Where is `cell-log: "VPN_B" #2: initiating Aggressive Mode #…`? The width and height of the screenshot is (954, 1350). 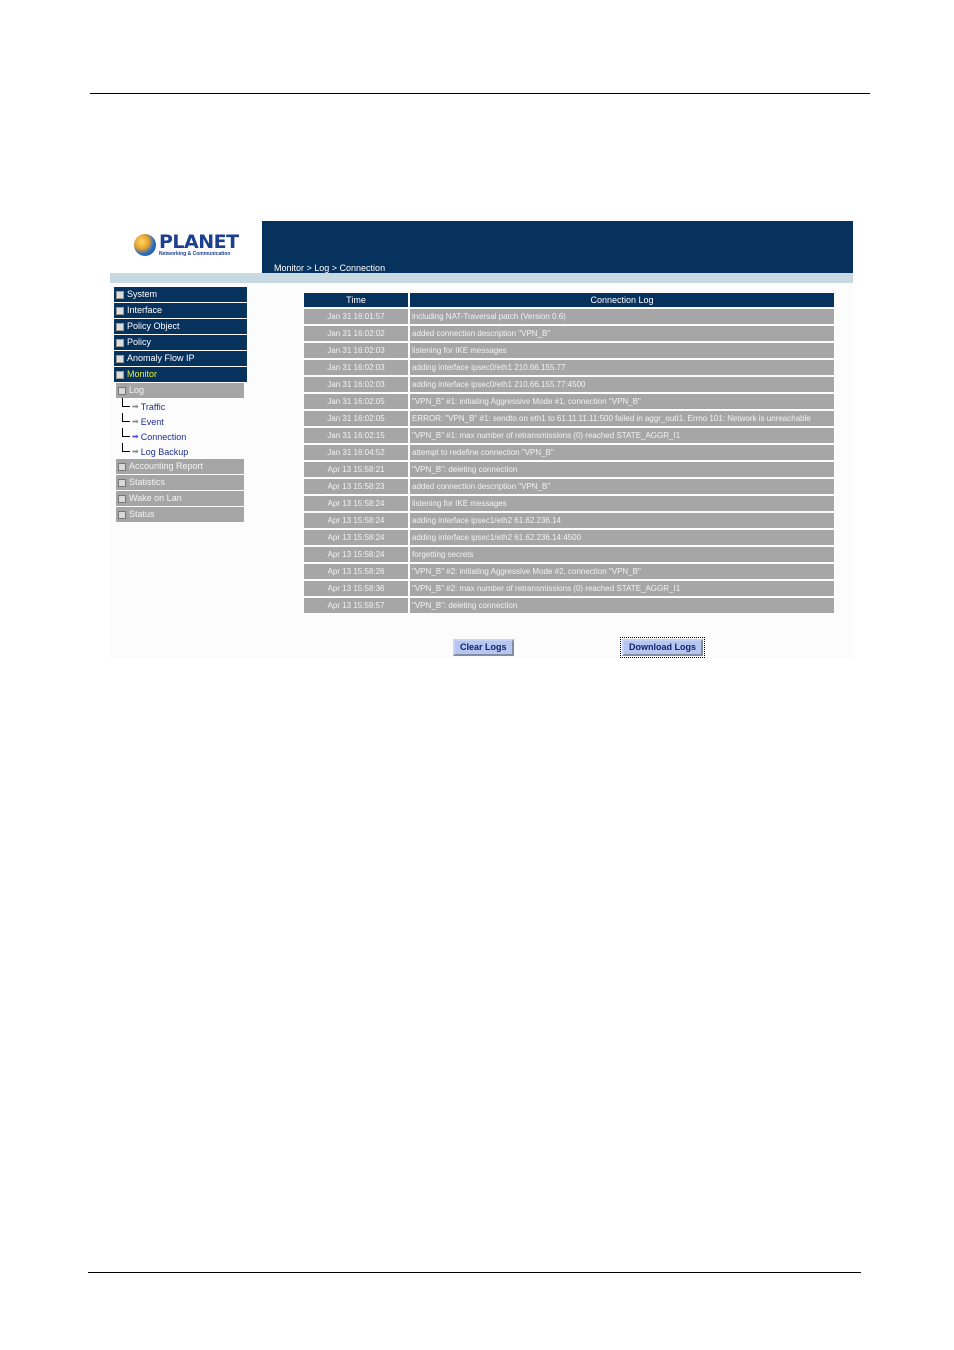 cell-log: "VPN_B" #2: initiating Aggressive Mode #… is located at coordinates (622, 571).